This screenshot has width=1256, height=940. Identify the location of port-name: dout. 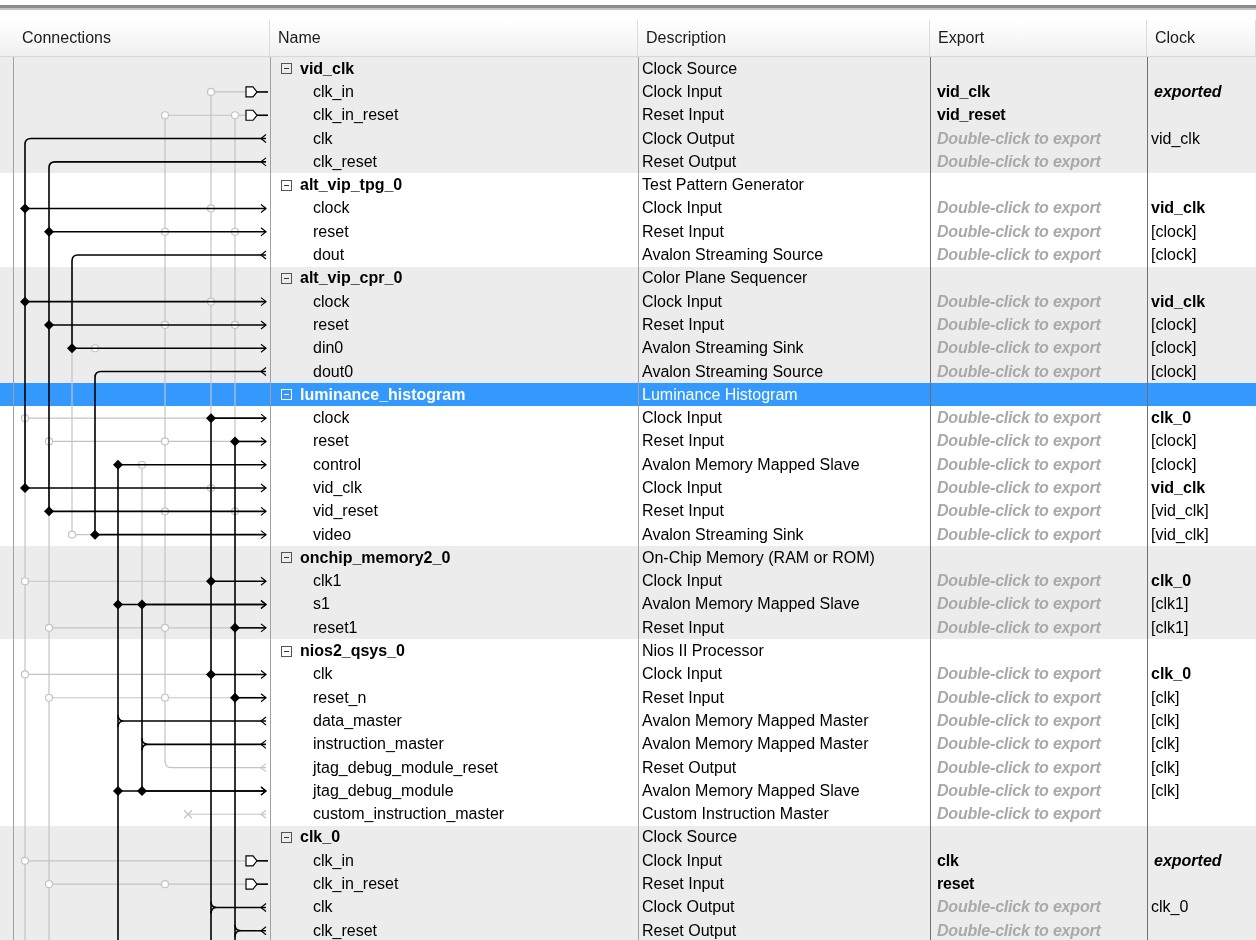
(329, 255).